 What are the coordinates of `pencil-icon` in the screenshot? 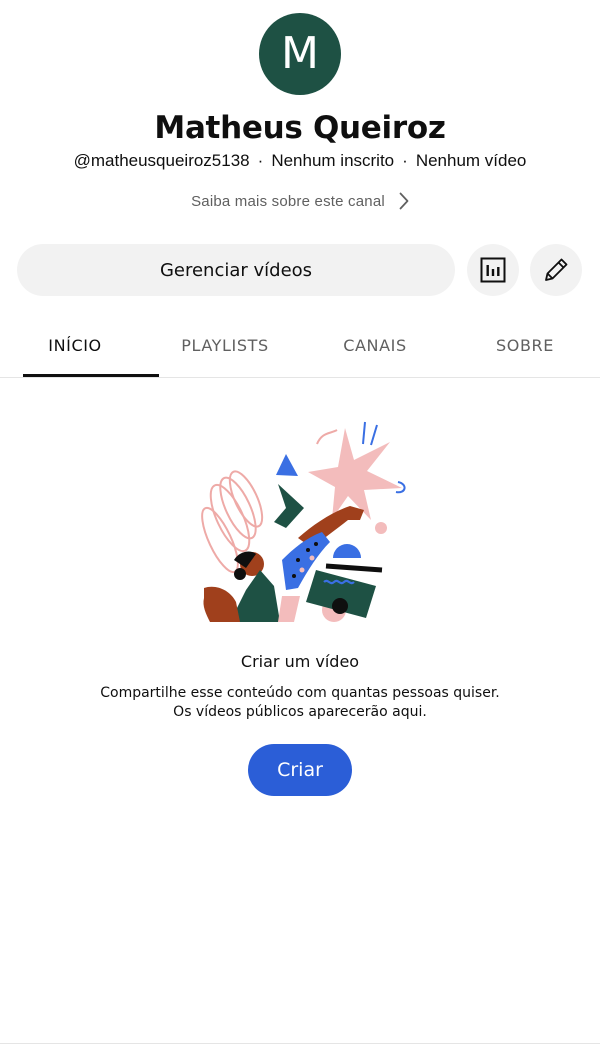 It's located at (556, 269).